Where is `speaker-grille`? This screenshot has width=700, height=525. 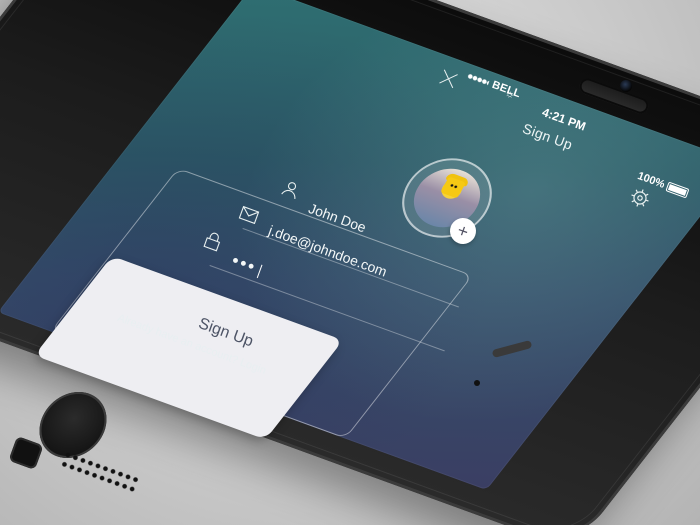 speaker-grille is located at coordinates (100, 472).